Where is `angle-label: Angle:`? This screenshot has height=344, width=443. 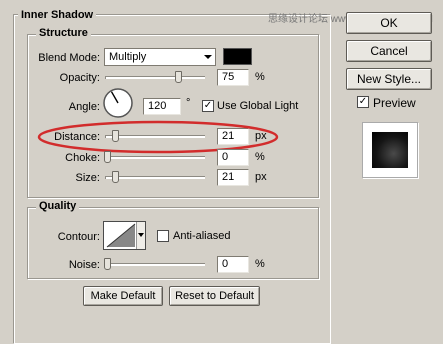 angle-label: Angle: is located at coordinates (84, 107).